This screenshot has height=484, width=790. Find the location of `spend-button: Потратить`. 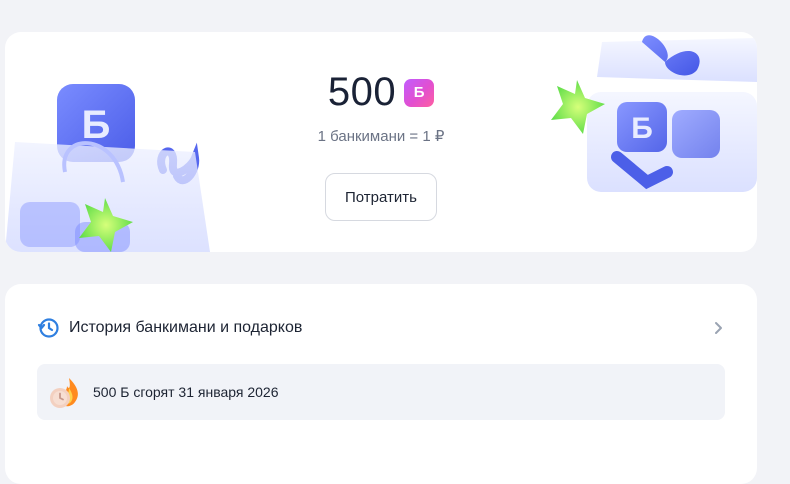

spend-button: Потратить is located at coordinates (381, 197).